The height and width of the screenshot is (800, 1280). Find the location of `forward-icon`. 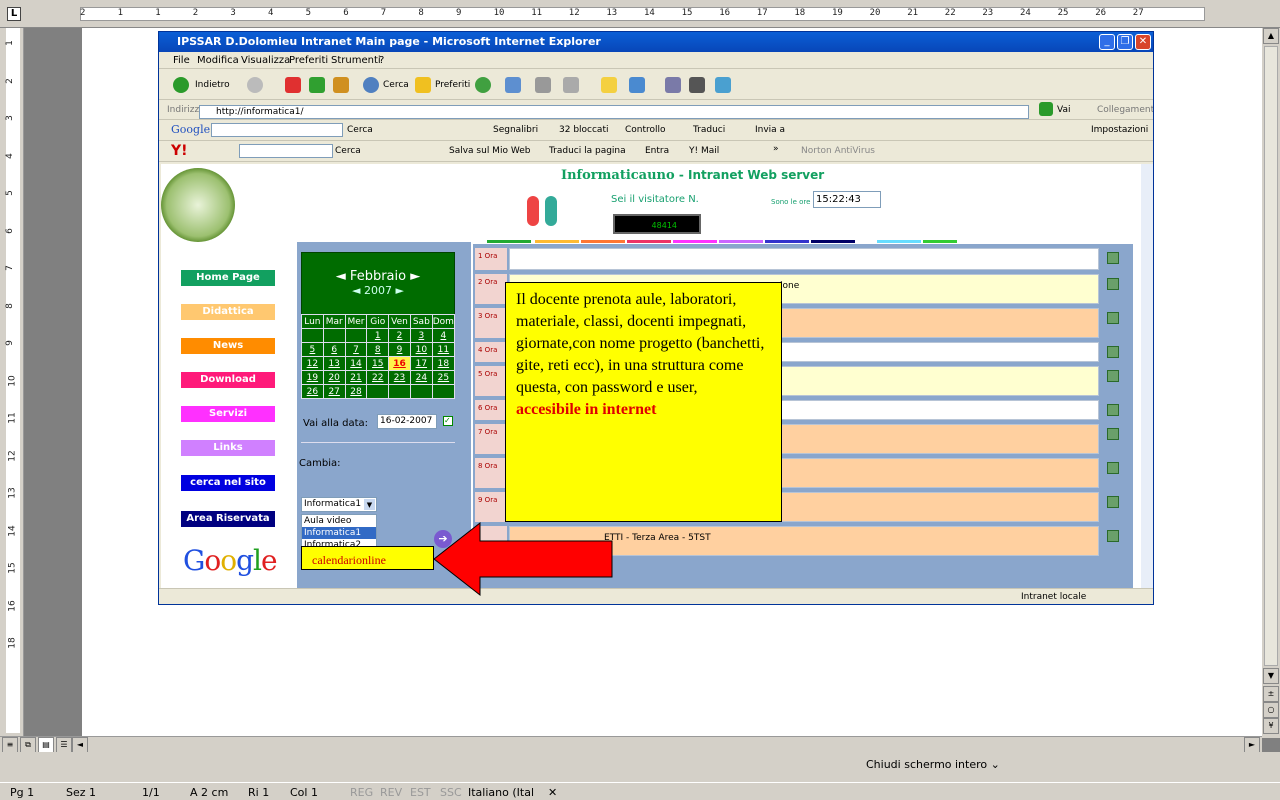

forward-icon is located at coordinates (255, 85).